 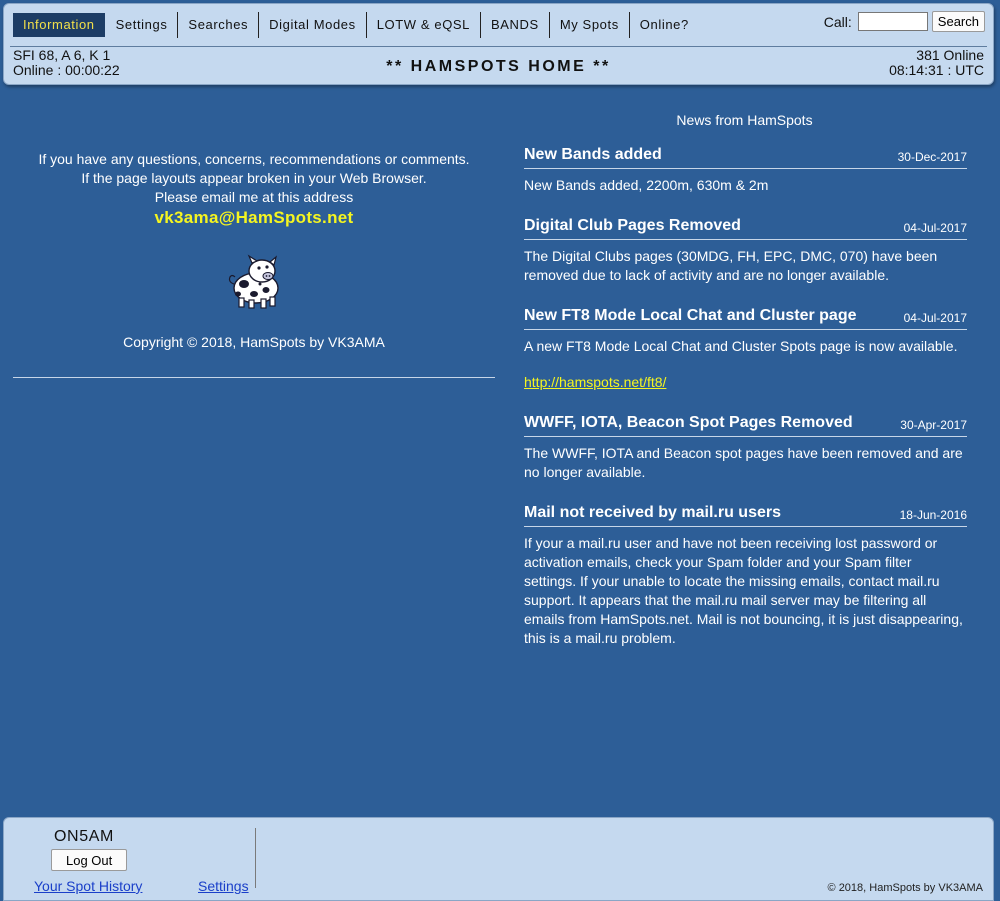 I want to click on page-title: ** HAMSPOTS HOME **, so click(x=498, y=66).